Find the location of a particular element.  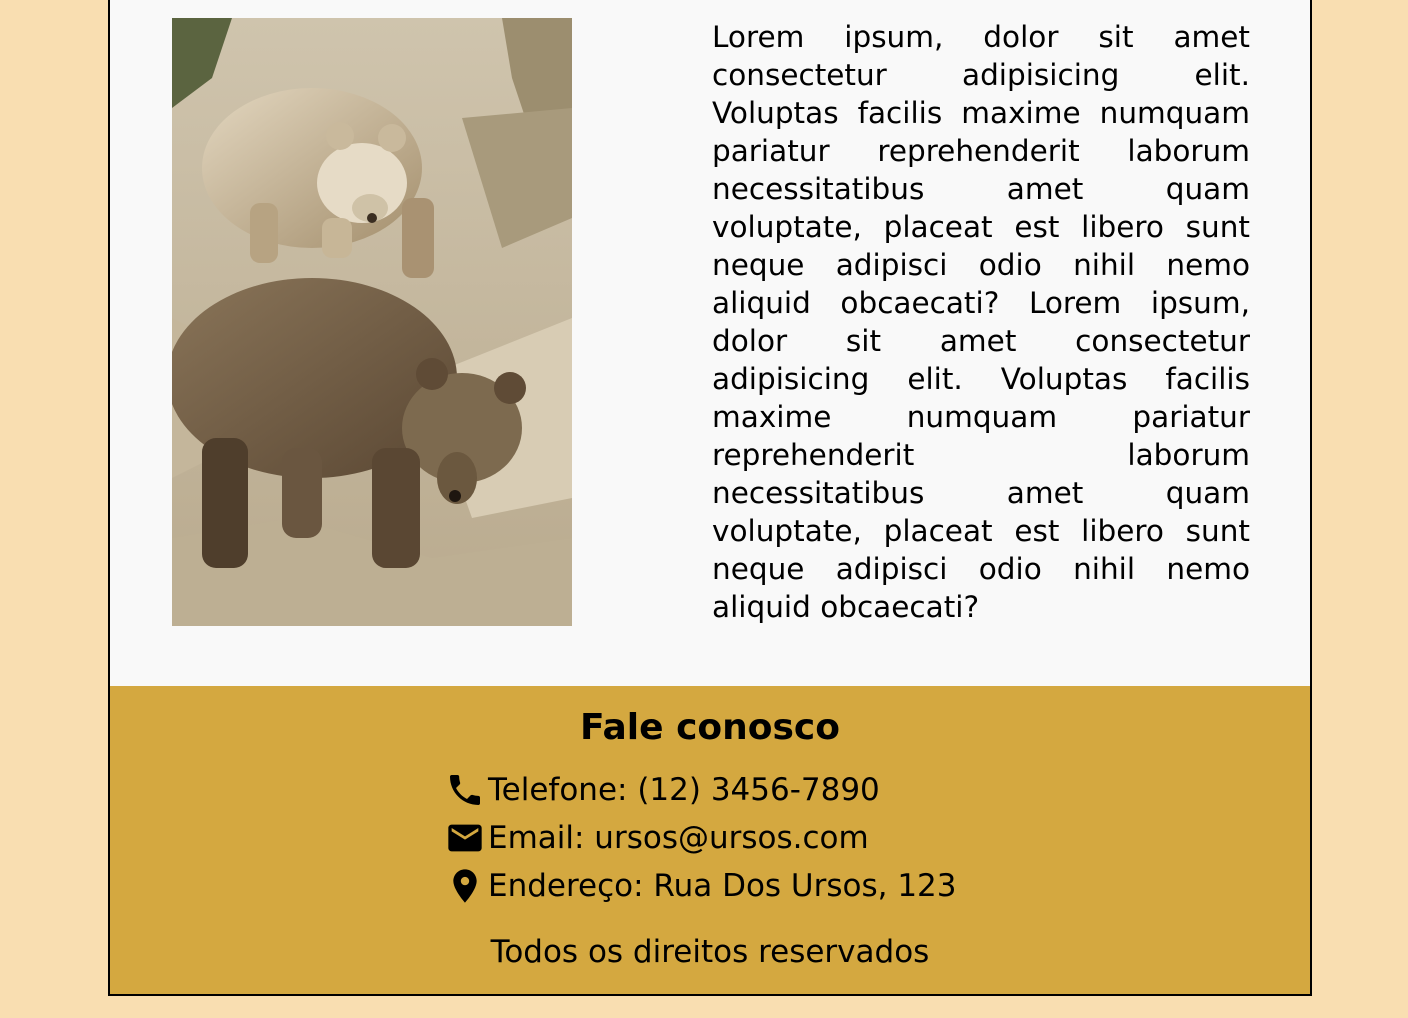

contact-address-text: Endereço: Rua Dos Ursos, 123 is located at coordinates (722, 886).